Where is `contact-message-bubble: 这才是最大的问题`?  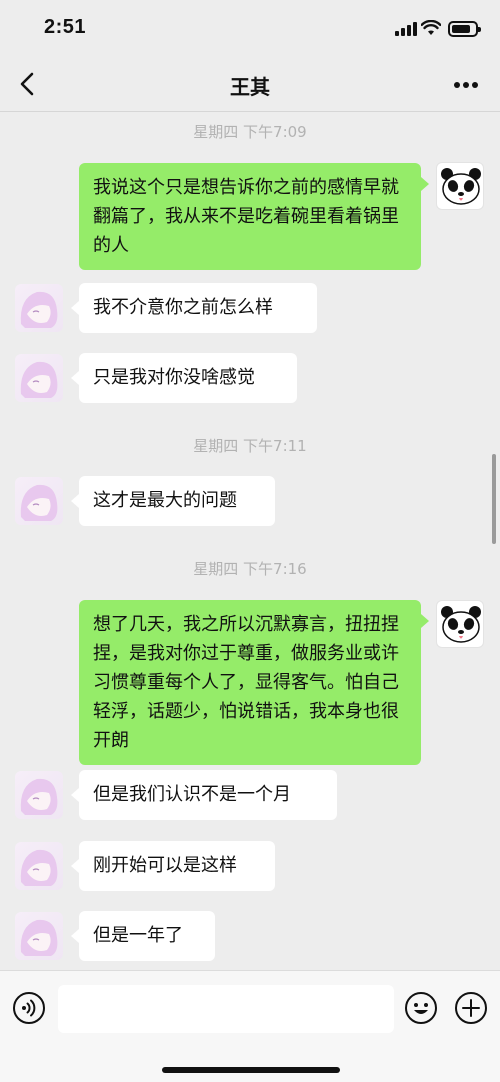
contact-message-bubble: 这才是最大的问题 is located at coordinates (177, 501).